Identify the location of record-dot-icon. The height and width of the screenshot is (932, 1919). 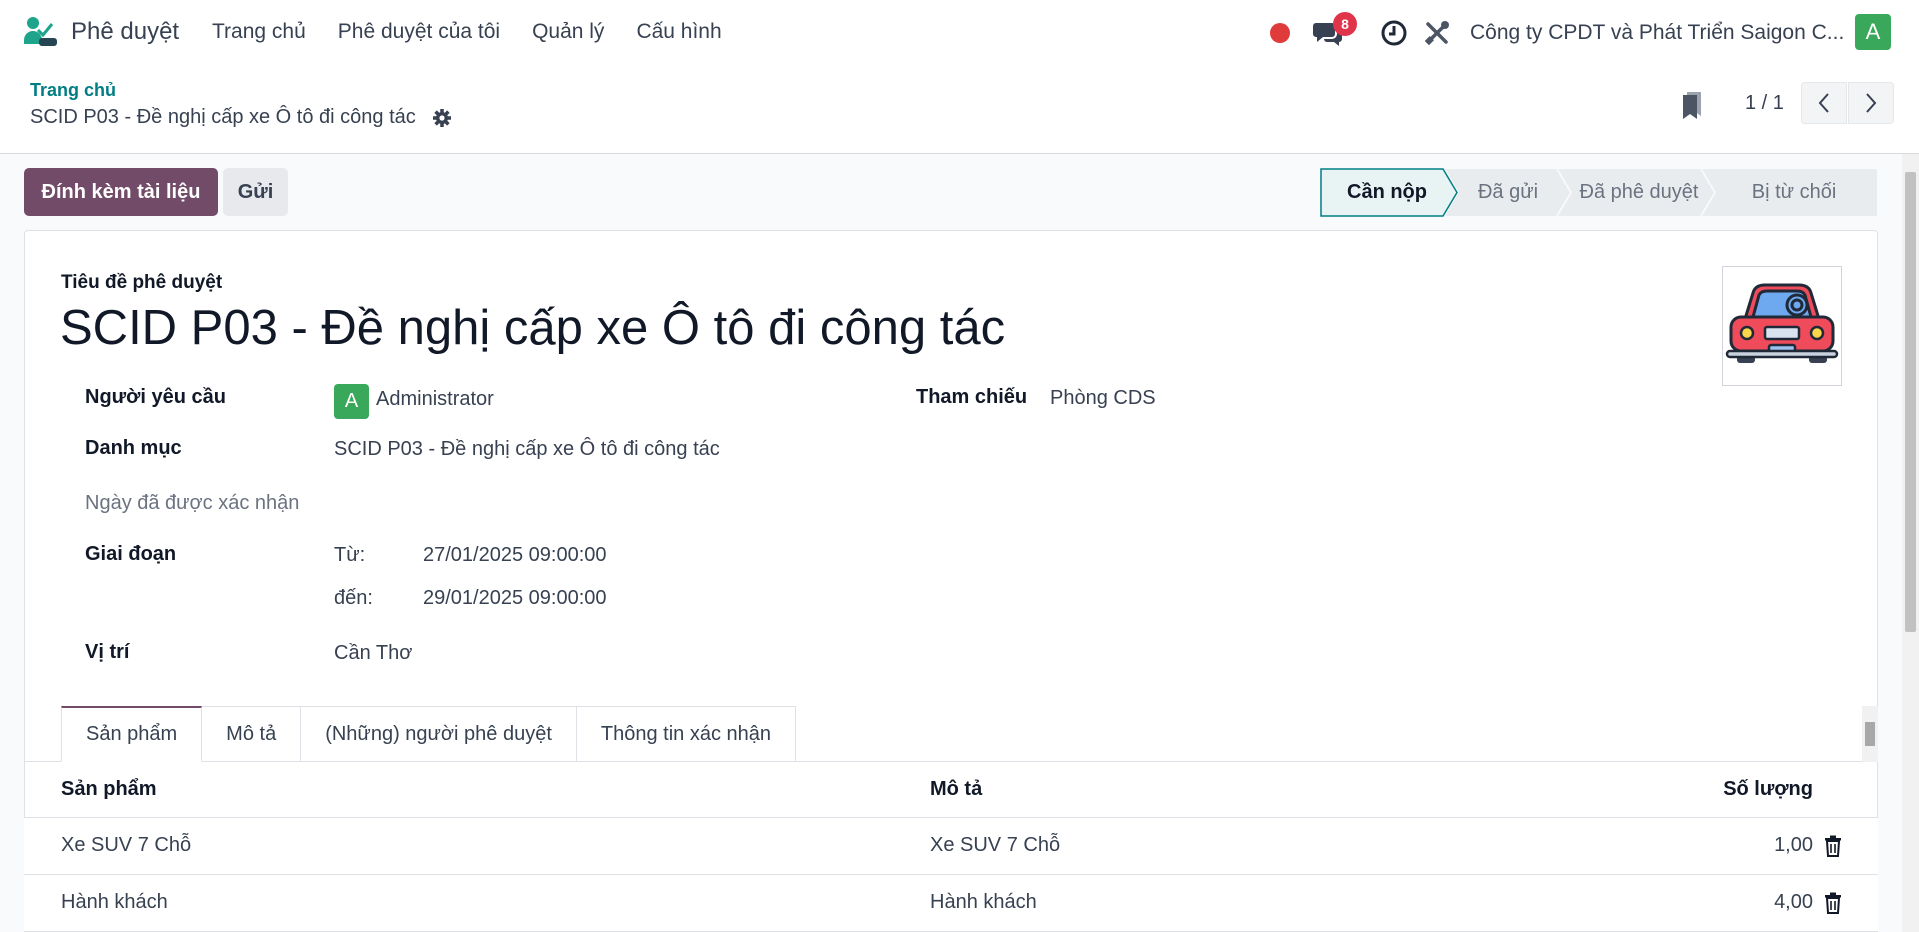
(1280, 33).